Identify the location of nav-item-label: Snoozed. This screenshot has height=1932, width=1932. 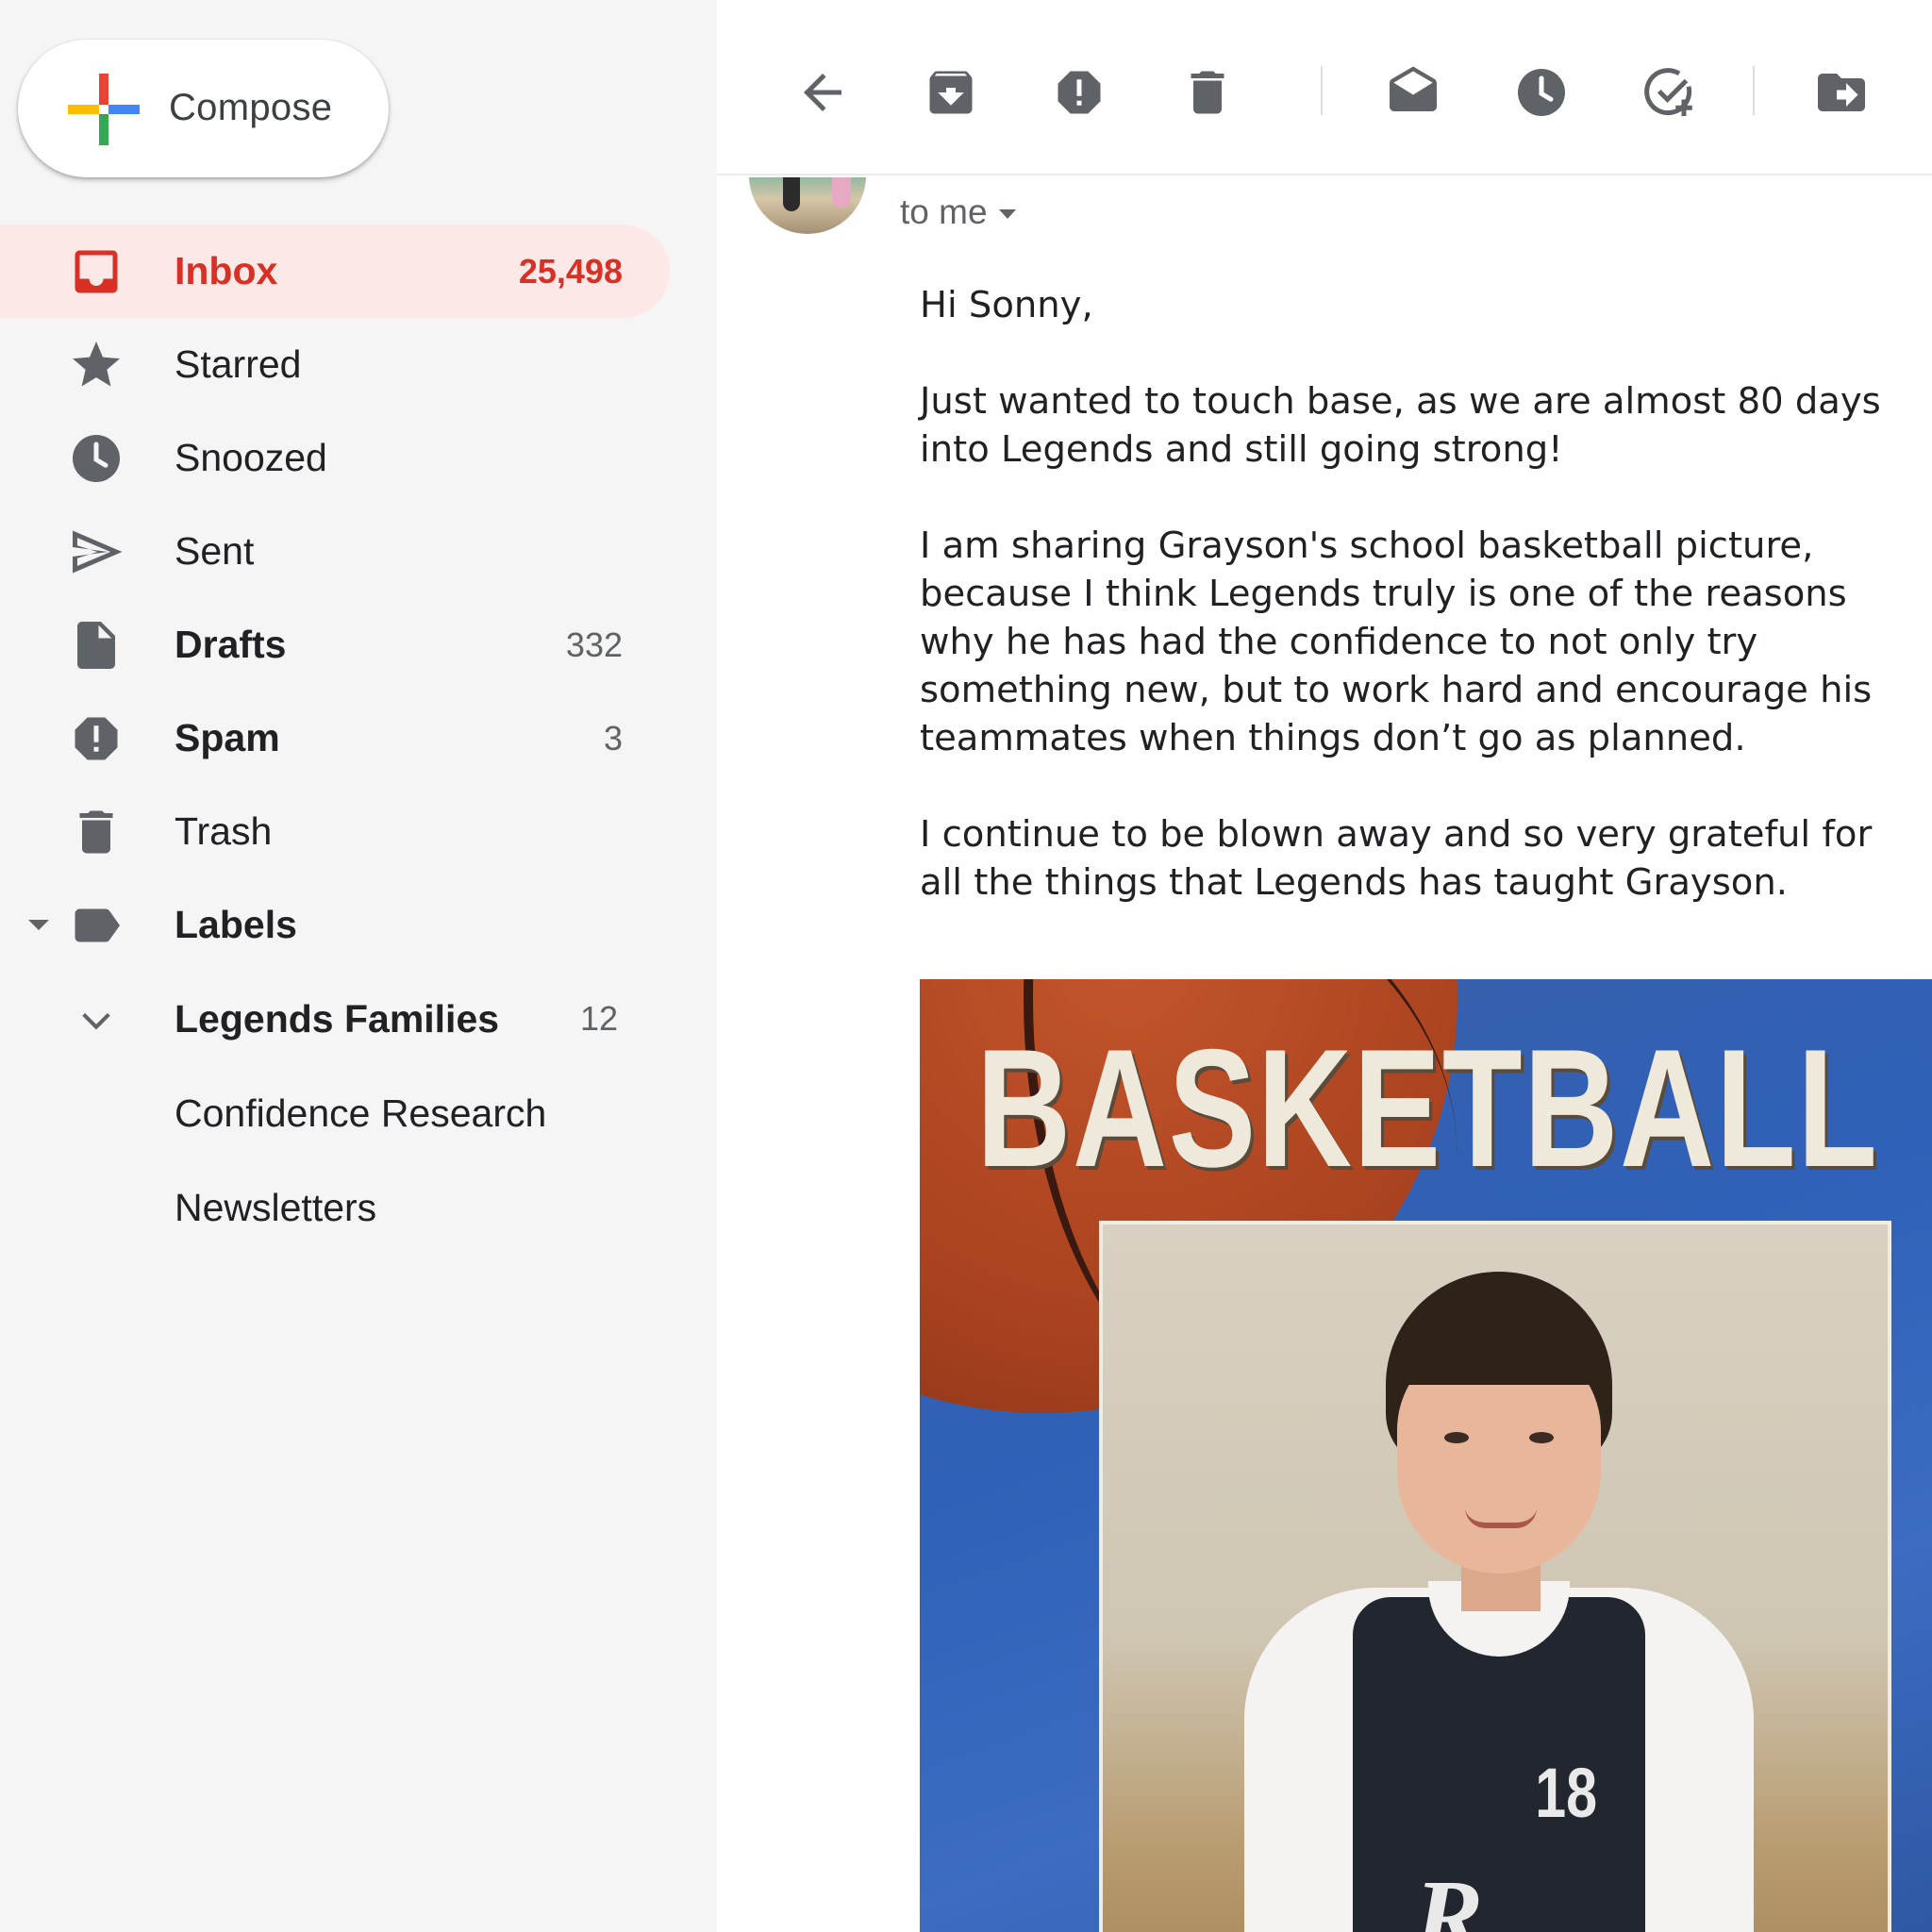
(251, 458).